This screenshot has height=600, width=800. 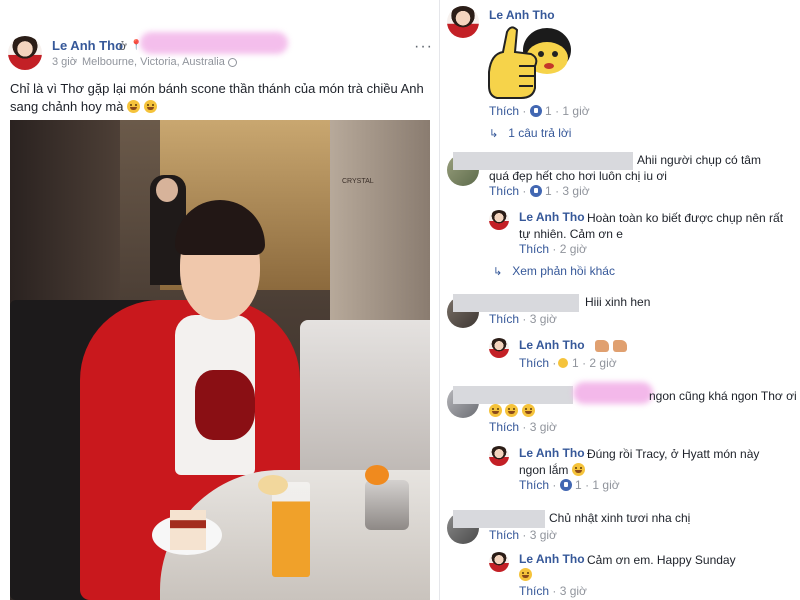 I want to click on view-replies-link: ↳ 1 câu trả lời, so click(x=530, y=133).